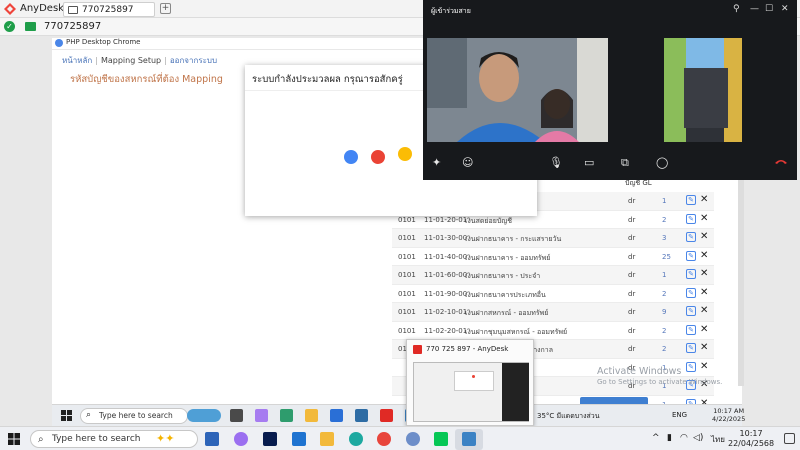 The height and width of the screenshot is (450, 800). What do you see at coordinates (785, 9) in the screenshot?
I see `close-icon: ✕` at bounding box center [785, 9].